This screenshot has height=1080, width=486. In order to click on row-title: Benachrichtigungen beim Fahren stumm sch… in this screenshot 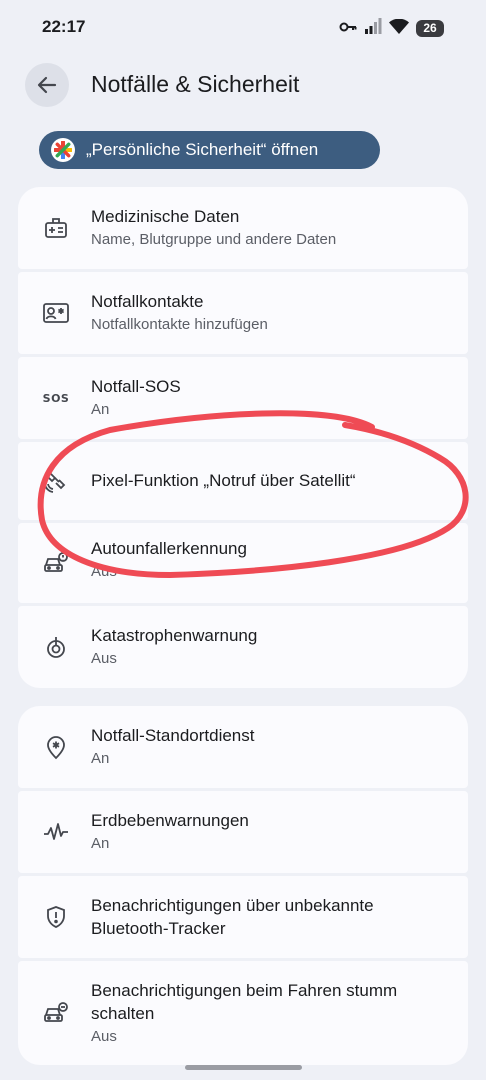, I will do `click(244, 1002)`.